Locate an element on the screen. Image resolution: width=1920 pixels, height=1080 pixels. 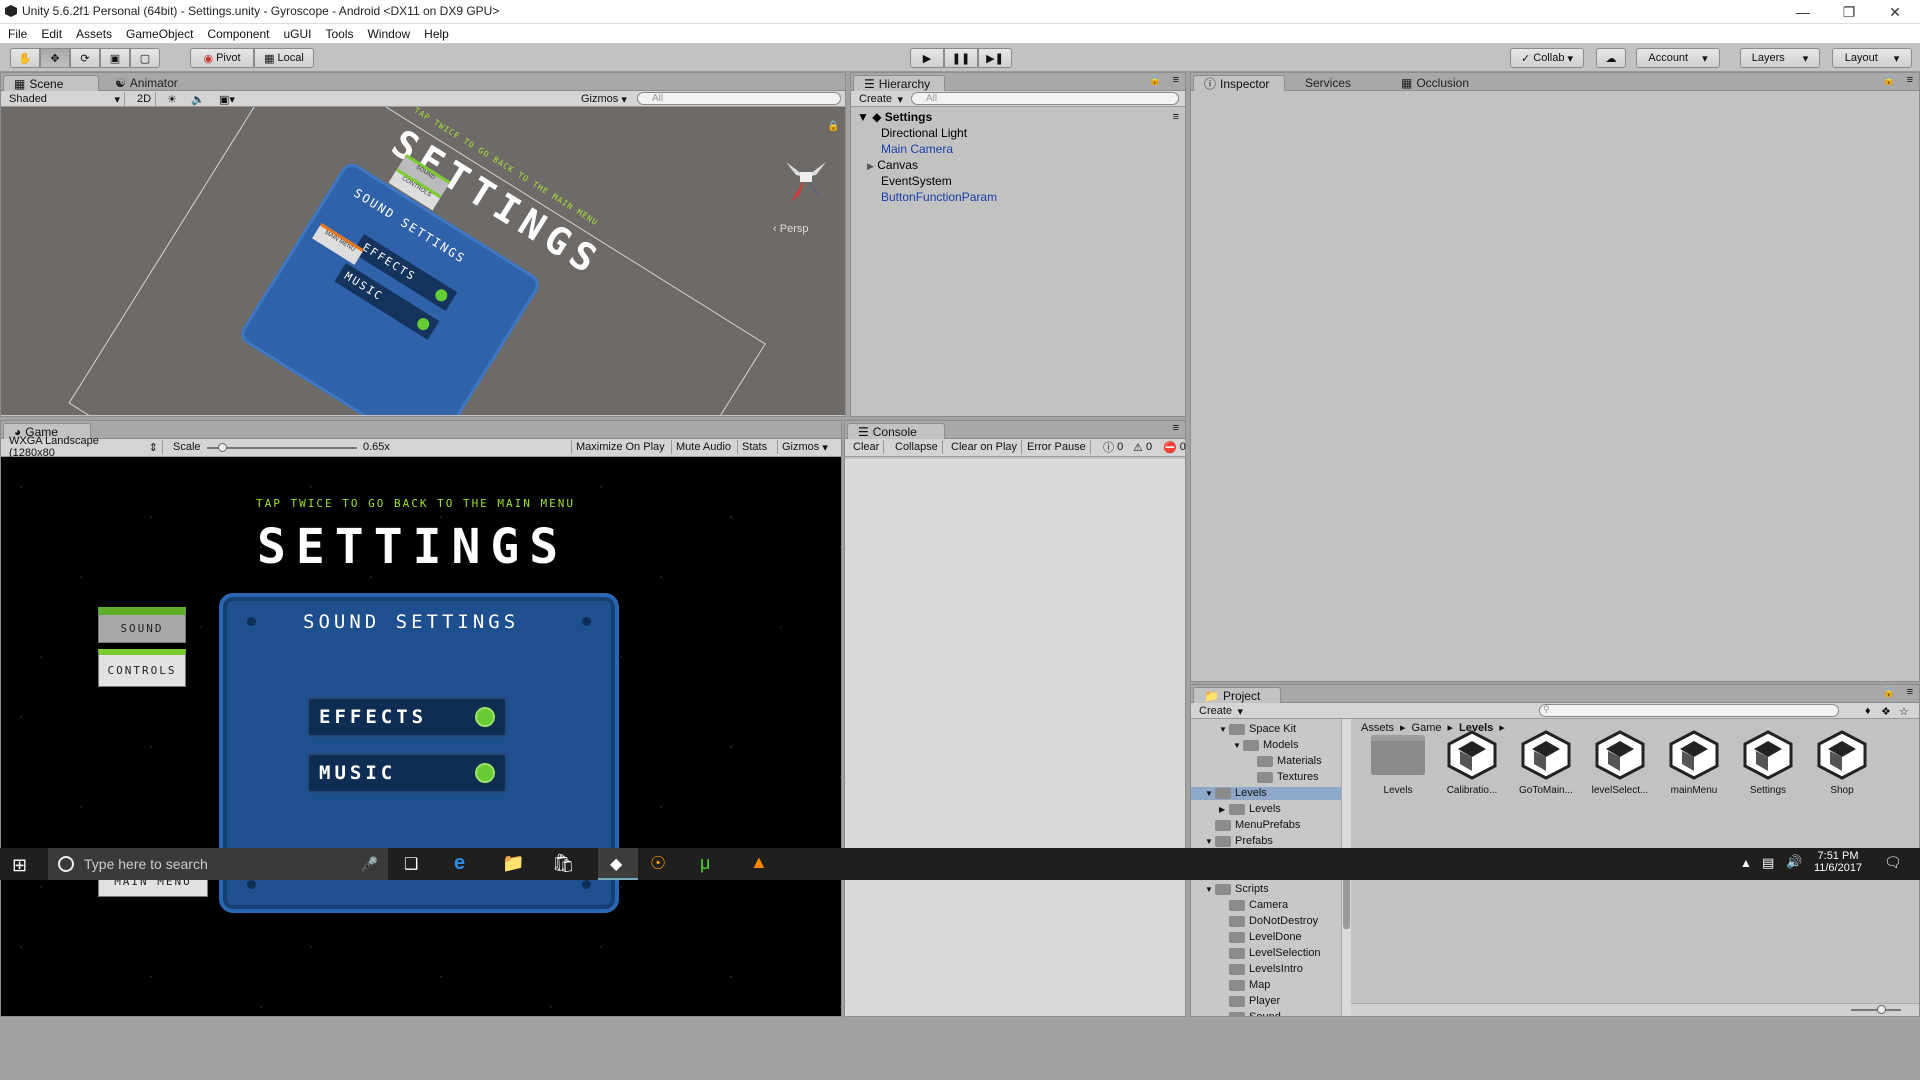
cloud-button: ☁ is located at coordinates (1611, 58).